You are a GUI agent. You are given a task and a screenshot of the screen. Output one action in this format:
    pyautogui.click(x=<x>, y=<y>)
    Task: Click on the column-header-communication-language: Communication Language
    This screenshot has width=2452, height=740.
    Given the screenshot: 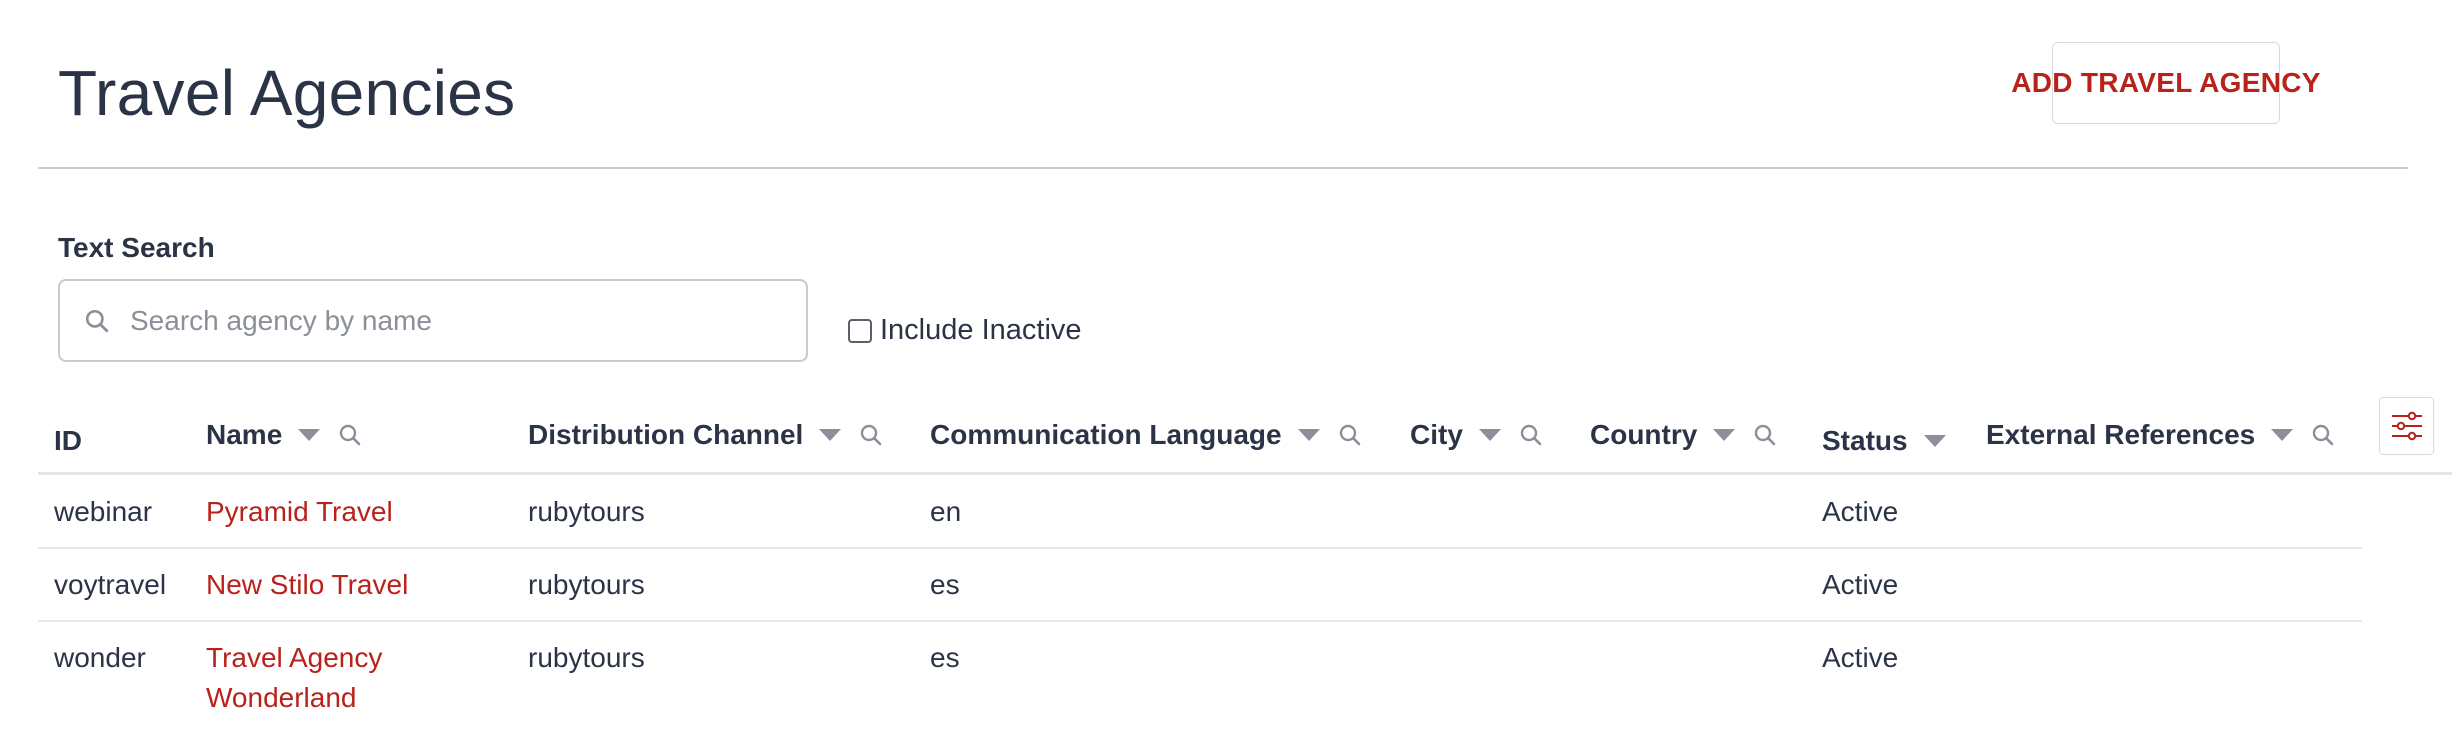 What is the action you would take?
    pyautogui.click(x=1146, y=435)
    